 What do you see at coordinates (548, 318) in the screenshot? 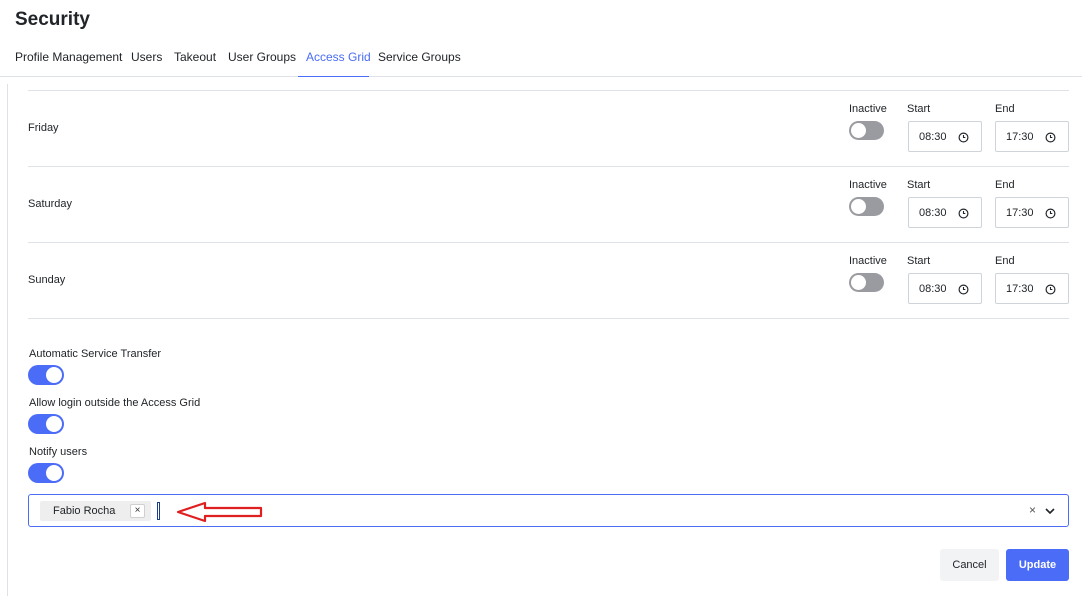
I see `section-divider` at bounding box center [548, 318].